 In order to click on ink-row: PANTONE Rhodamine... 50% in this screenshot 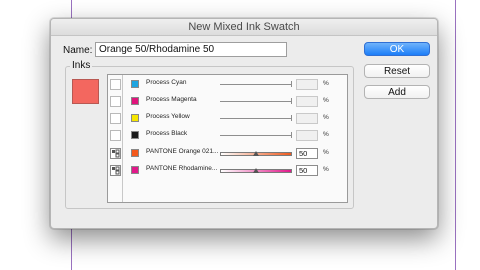, I will do `click(227, 171)`.